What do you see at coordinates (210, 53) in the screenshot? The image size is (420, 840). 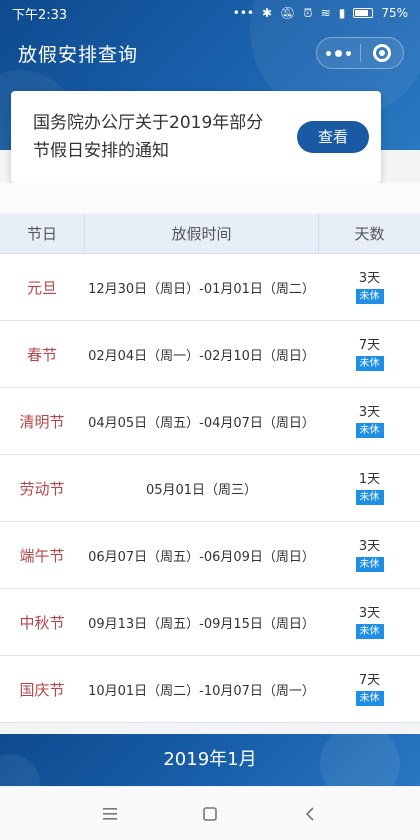 I see `title-bar: 放假安排查询` at bounding box center [210, 53].